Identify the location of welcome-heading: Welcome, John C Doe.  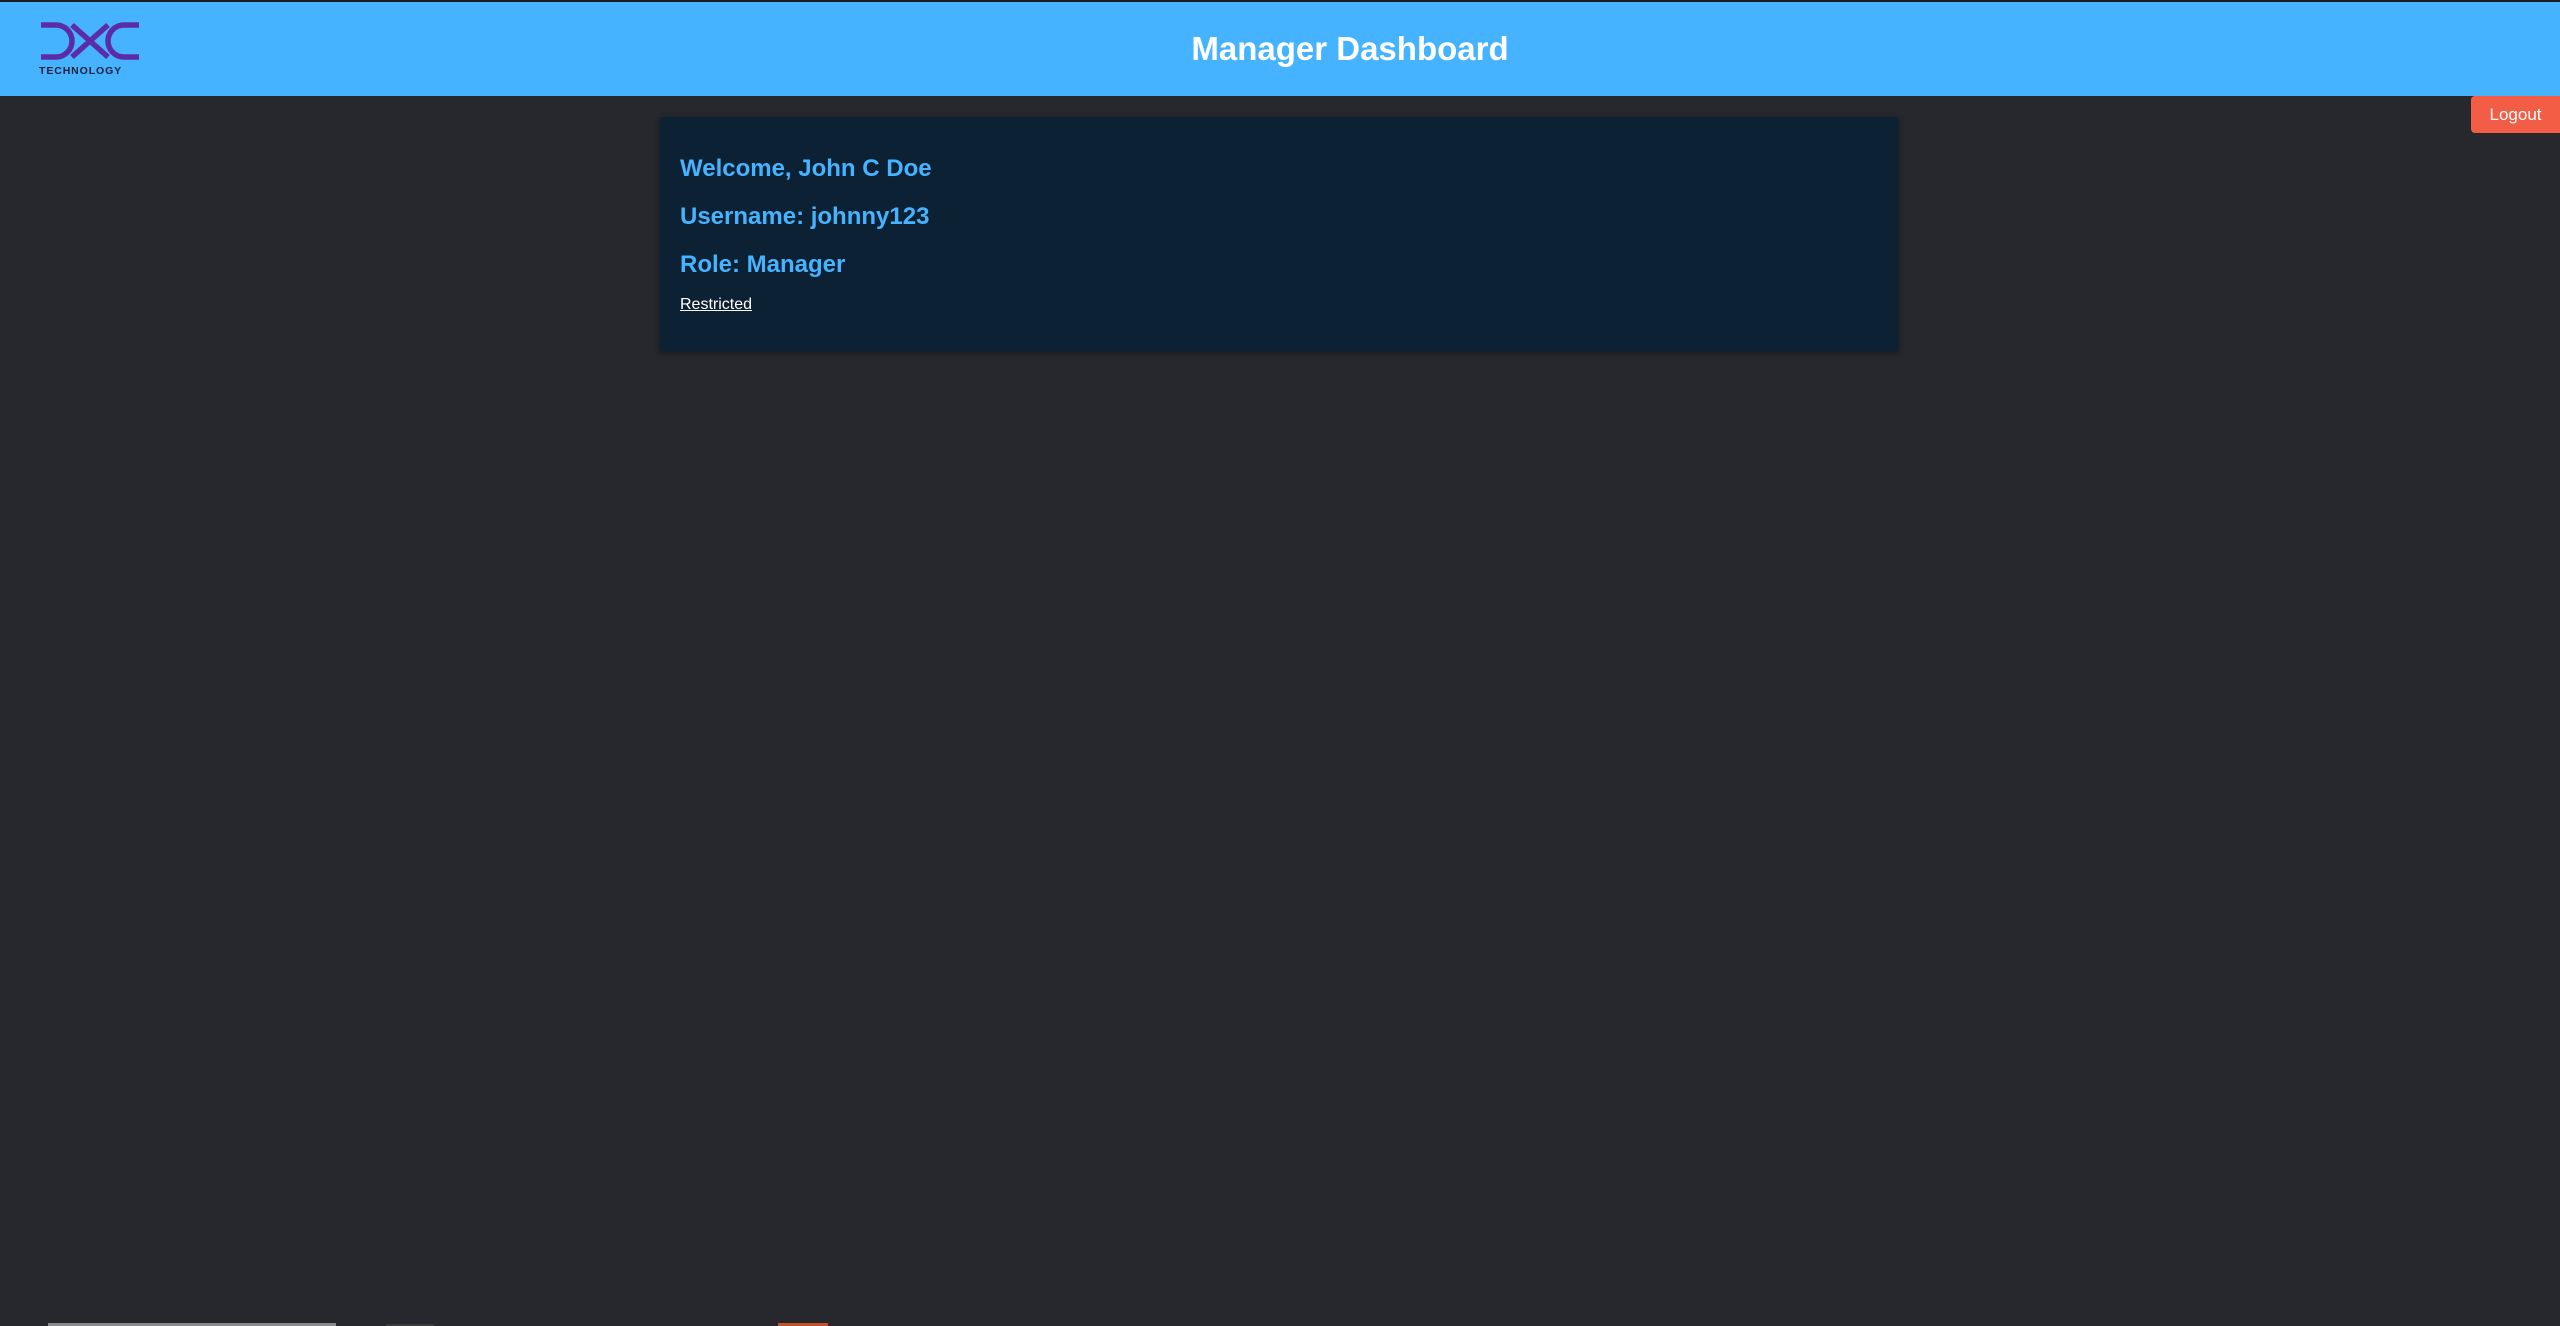
(806, 168).